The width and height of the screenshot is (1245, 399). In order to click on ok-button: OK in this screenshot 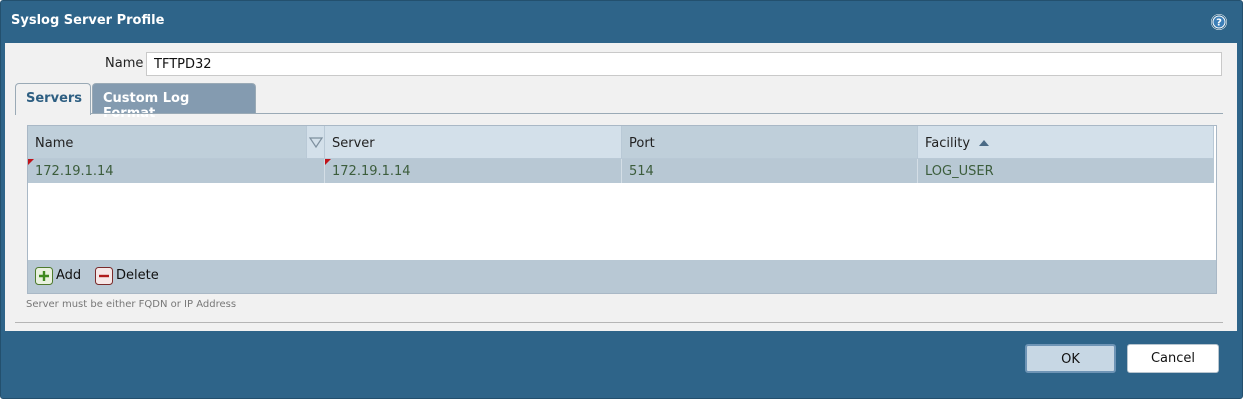, I will do `click(1070, 358)`.